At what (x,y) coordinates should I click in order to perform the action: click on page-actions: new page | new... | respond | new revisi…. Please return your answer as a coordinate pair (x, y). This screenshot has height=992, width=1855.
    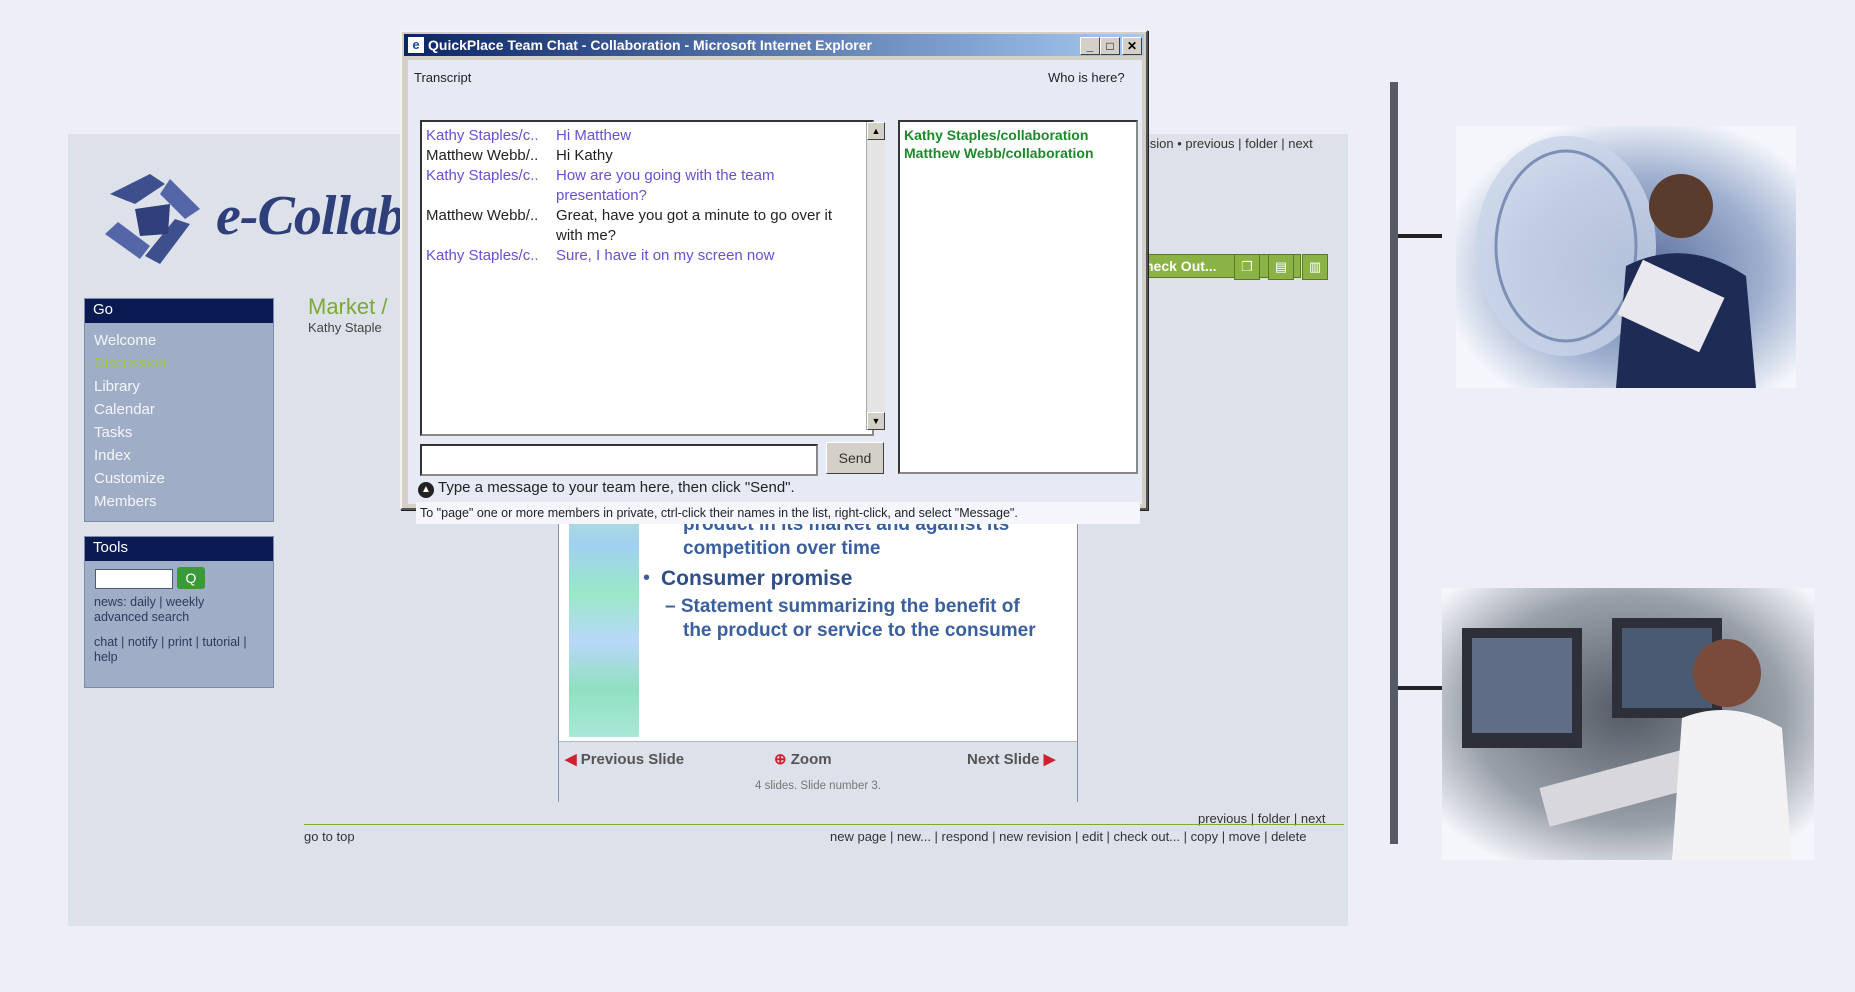
    Looking at the image, I should click on (1068, 836).